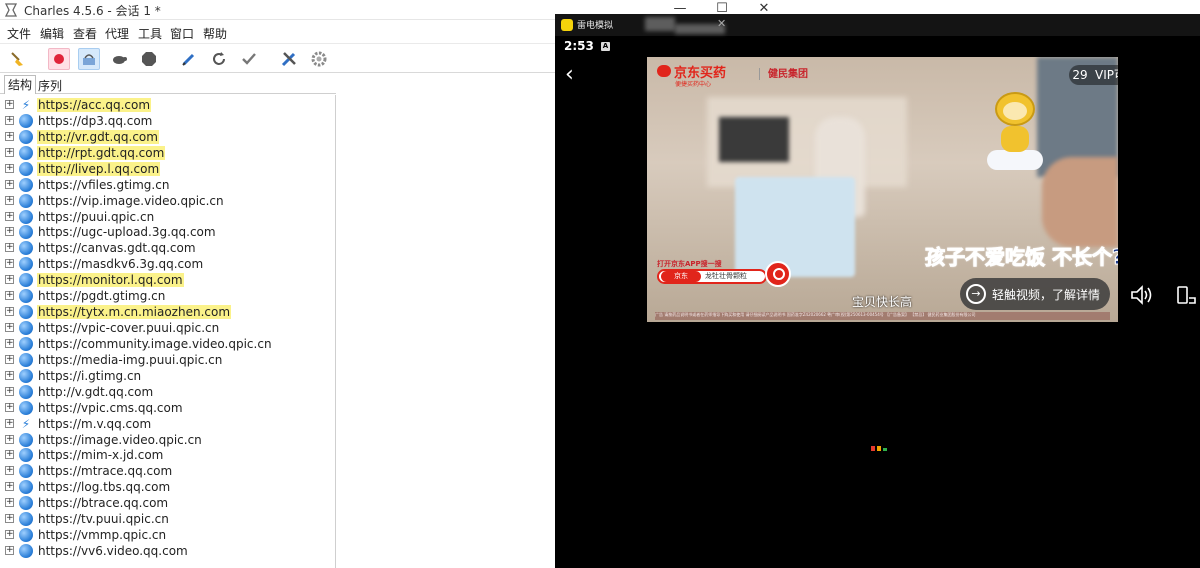  Describe the element at coordinates (89, 59) in the screenshot. I see `throttle-icon` at that location.